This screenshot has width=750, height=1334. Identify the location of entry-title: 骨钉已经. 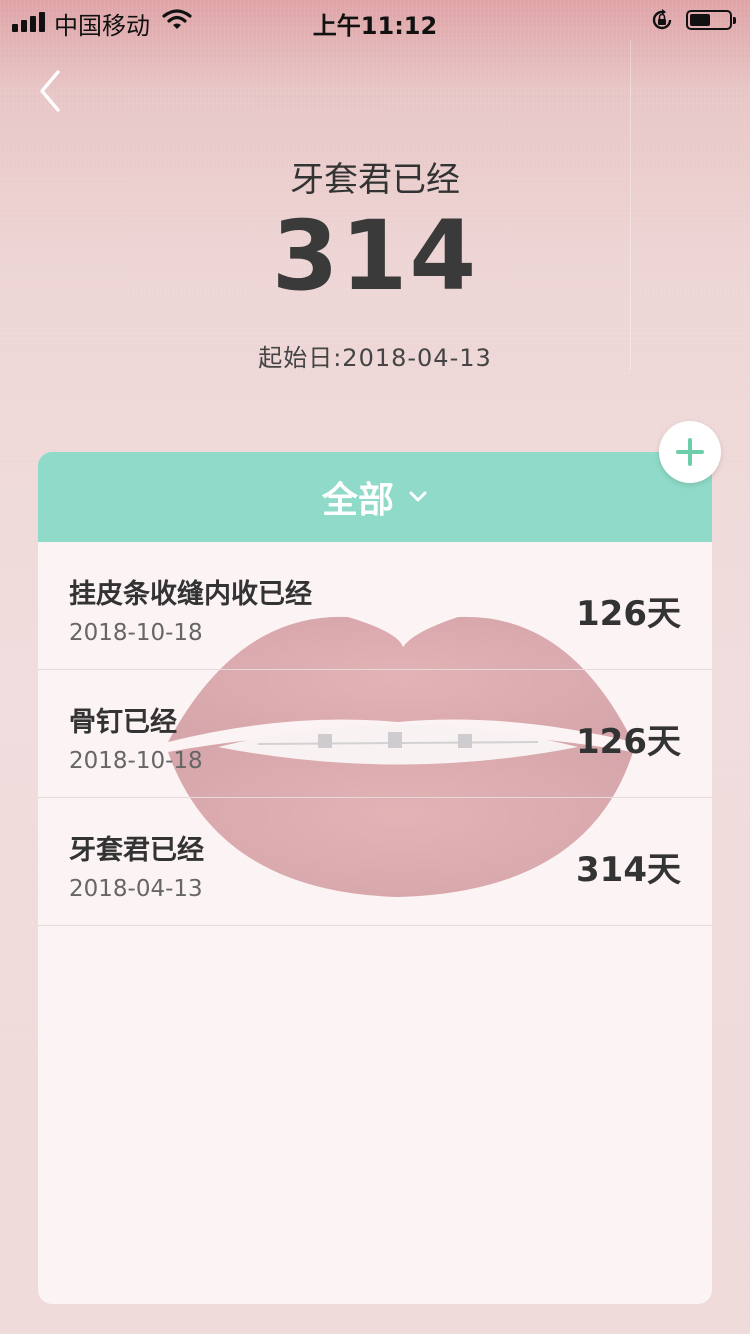
(123, 722).